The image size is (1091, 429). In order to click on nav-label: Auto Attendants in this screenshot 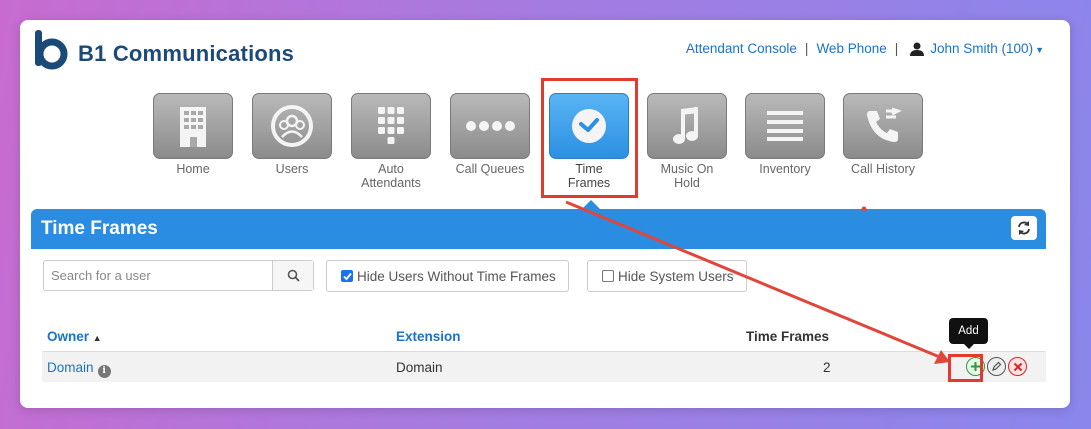, I will do `click(391, 176)`.